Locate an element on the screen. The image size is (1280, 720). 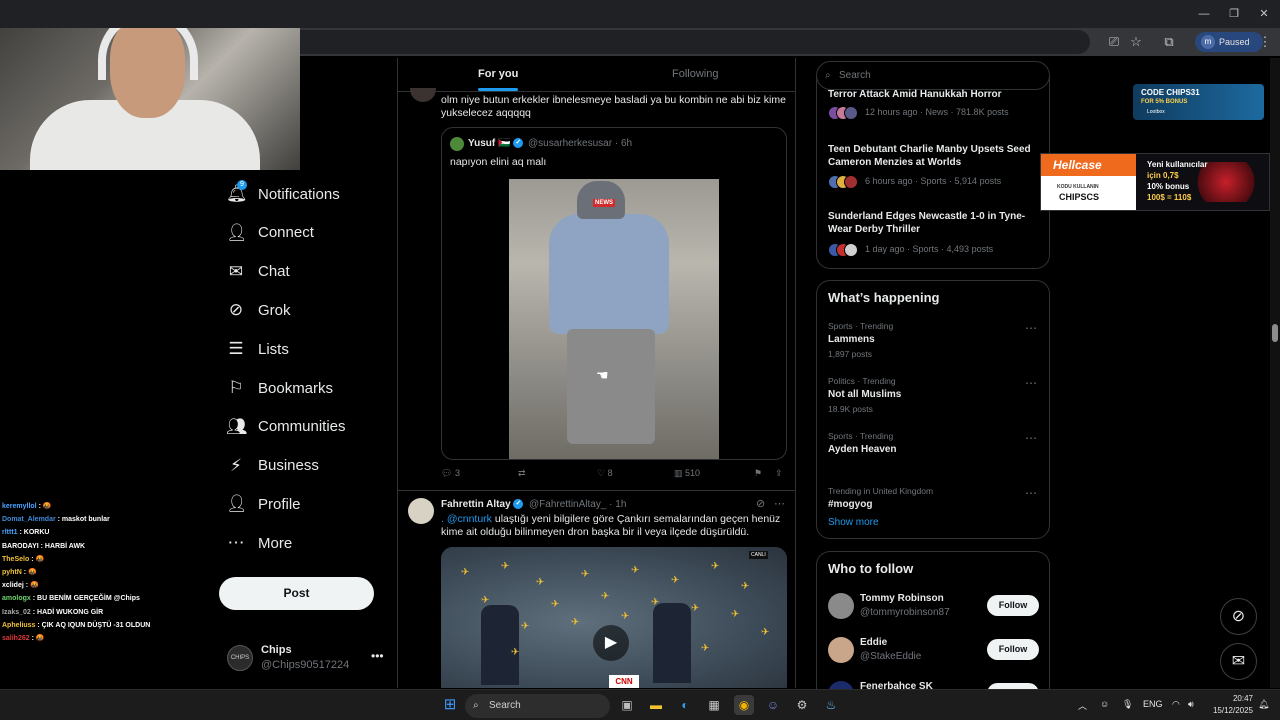
profile-button: m Paused is located at coordinates (1229, 42).